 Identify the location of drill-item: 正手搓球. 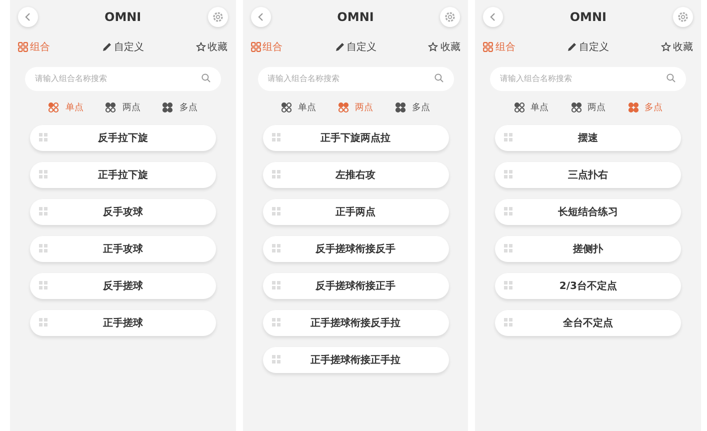
(123, 323).